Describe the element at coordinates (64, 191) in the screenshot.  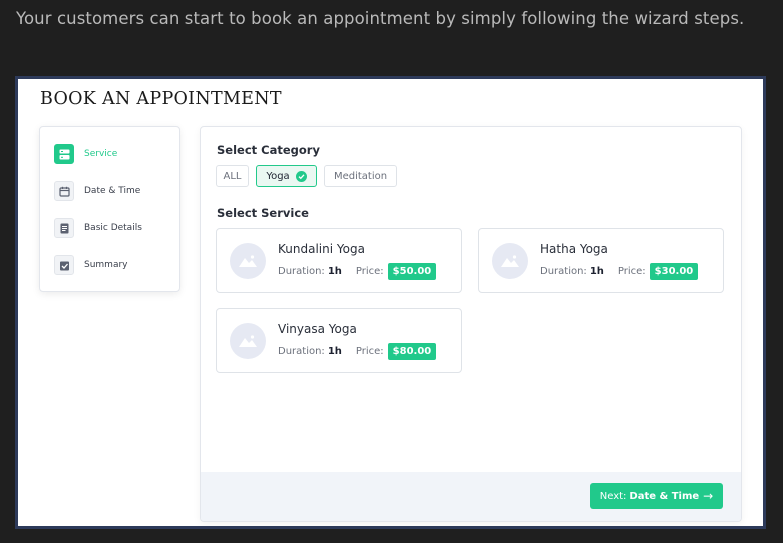
I see `calendar-icon` at that location.